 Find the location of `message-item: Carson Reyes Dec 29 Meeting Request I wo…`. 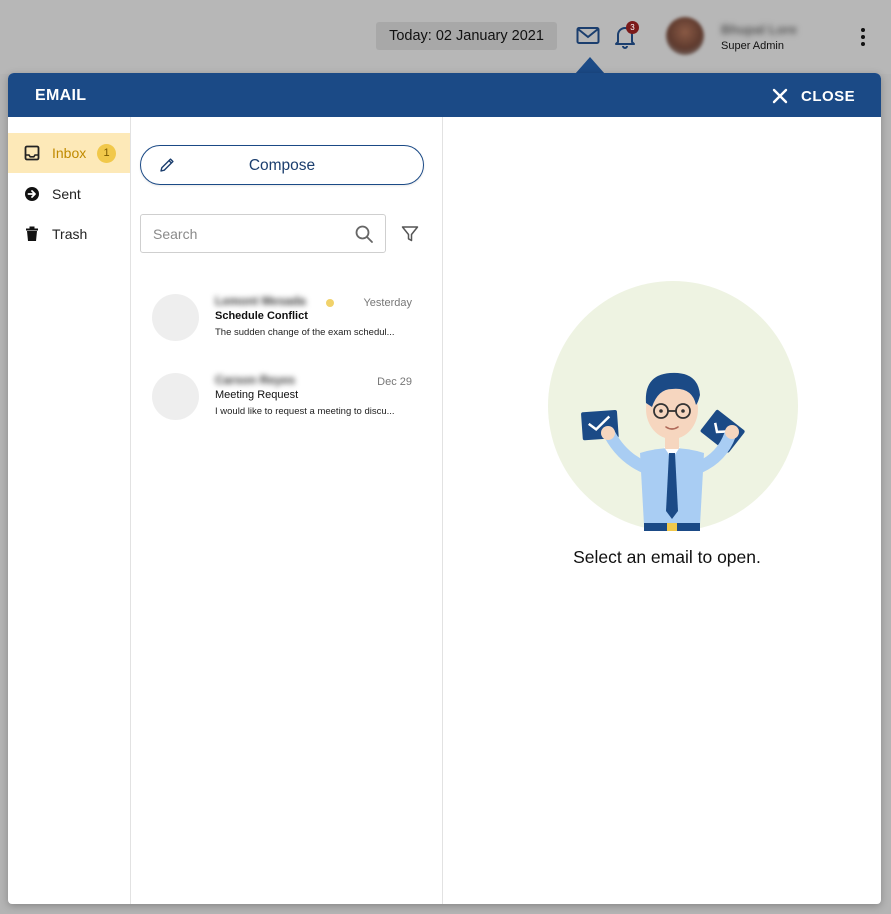

message-item: Carson Reyes Dec 29 Meeting Request I wo… is located at coordinates (286, 404).